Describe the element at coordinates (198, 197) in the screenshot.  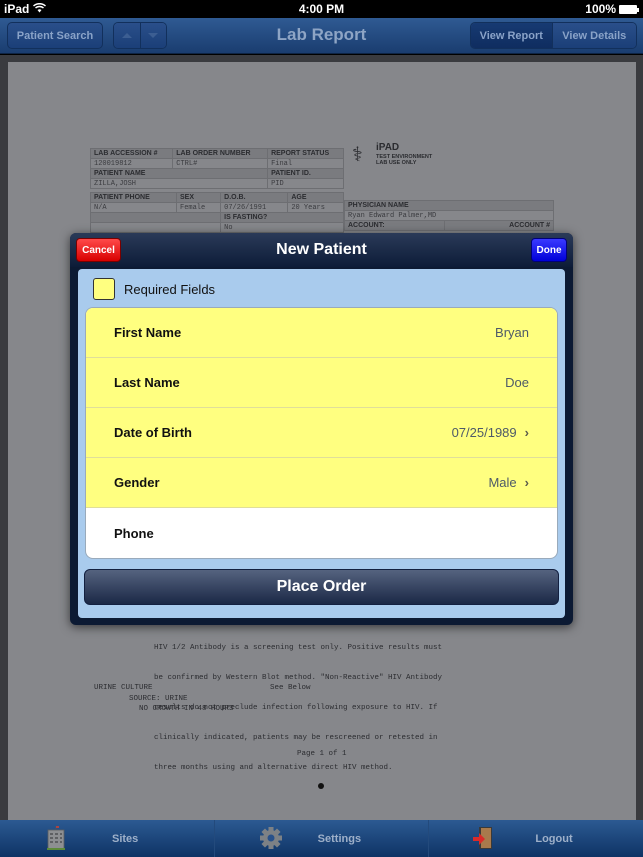
I see `sex-label: SEX` at that location.